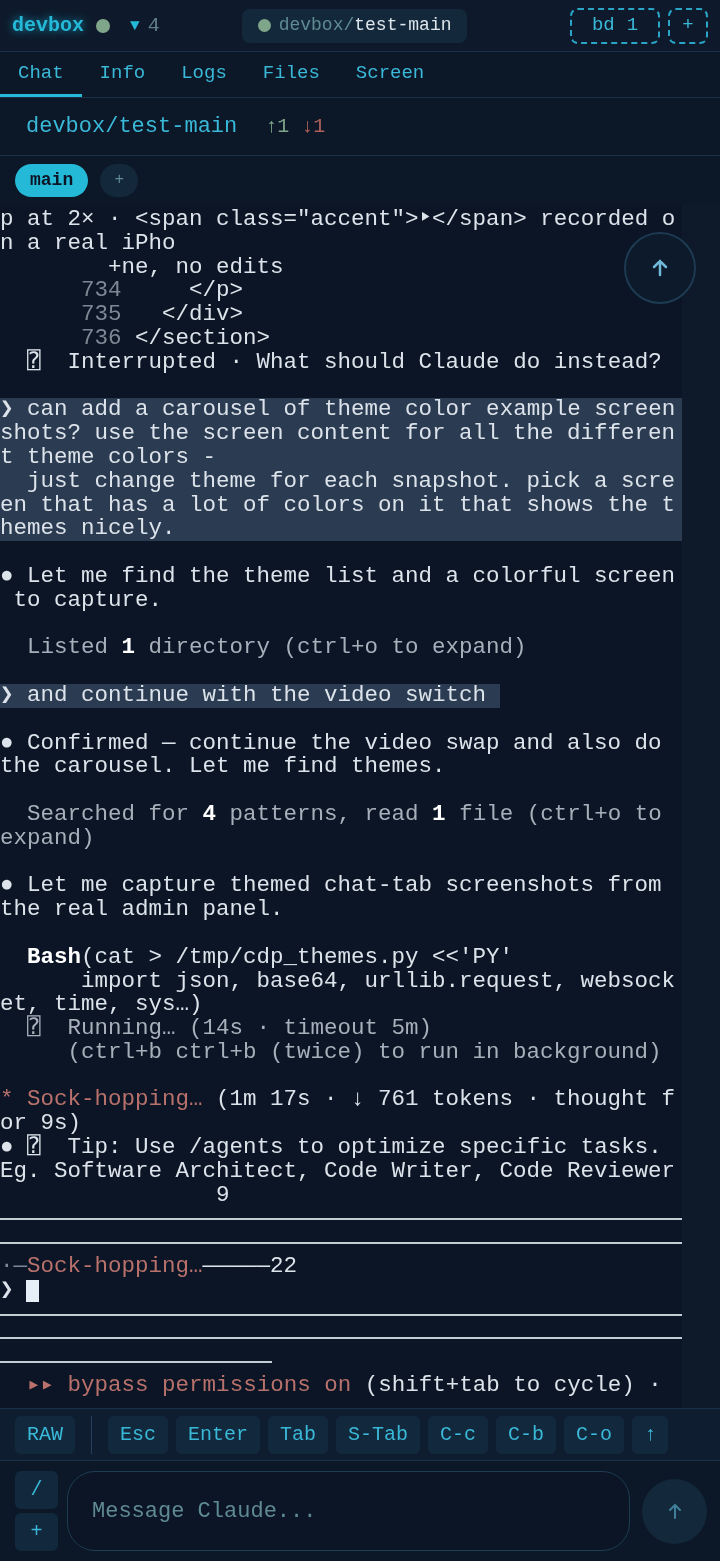  Describe the element at coordinates (331, 1148) in the screenshot. I see `terminal-line: ● ⍰ Tip: Use /agents to optimize specific tasks.` at that location.